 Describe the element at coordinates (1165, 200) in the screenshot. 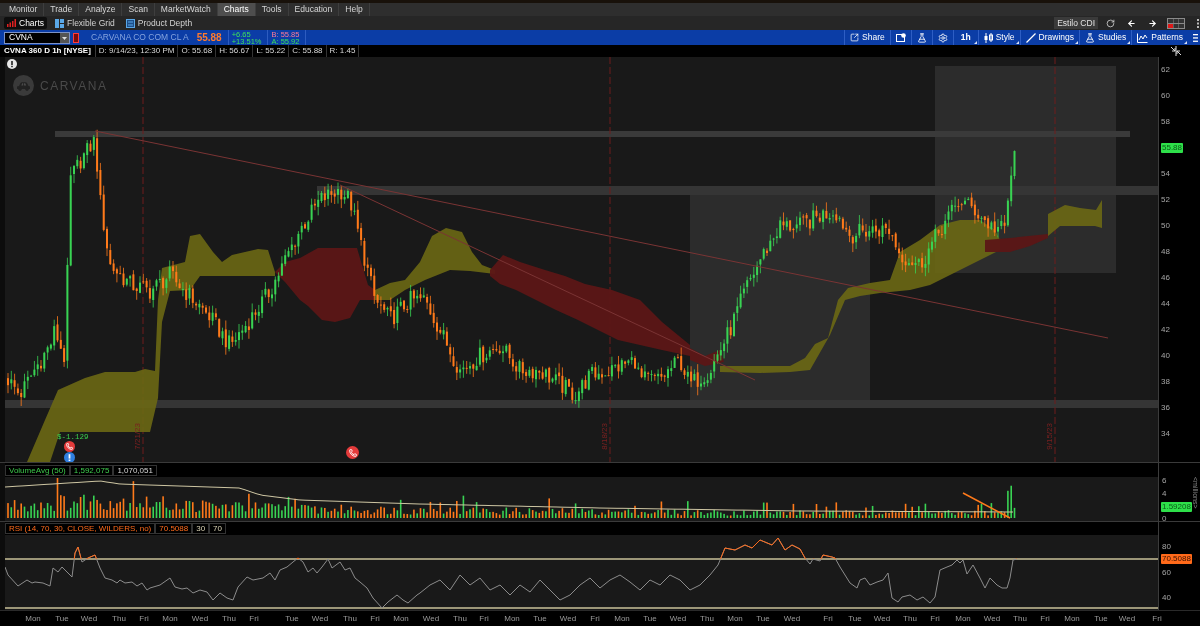

I see `axis-label: 52` at that location.